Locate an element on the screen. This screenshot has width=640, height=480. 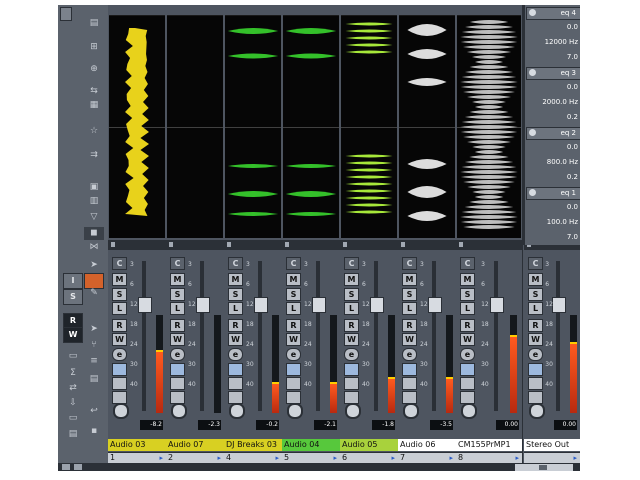
pen-icon: ✎ is located at coordinates (94, 293).